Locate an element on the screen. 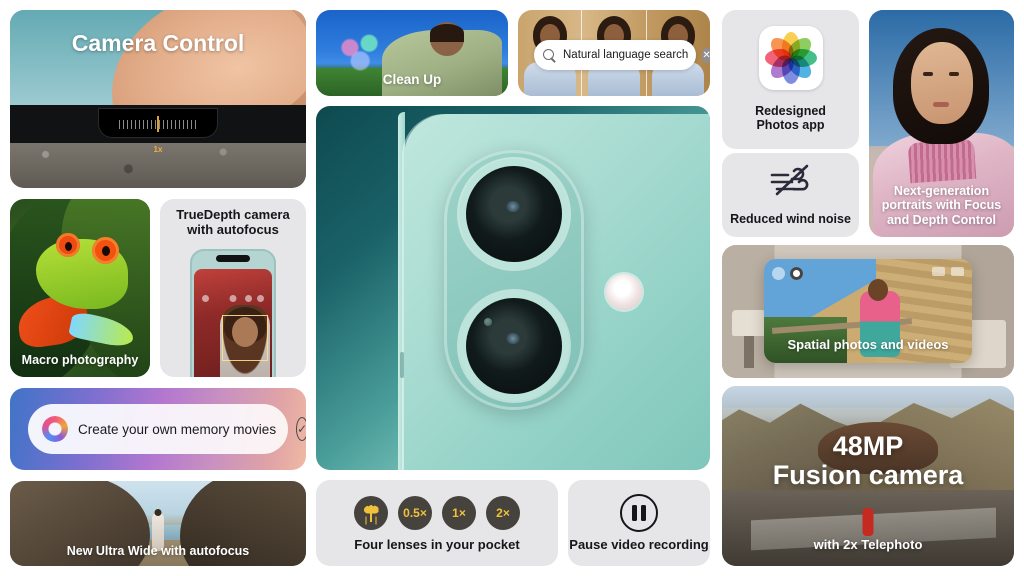 Image resolution: width=1024 pixels, height=576 pixels. card-pause-recording: Pause video recording is located at coordinates (639, 523).